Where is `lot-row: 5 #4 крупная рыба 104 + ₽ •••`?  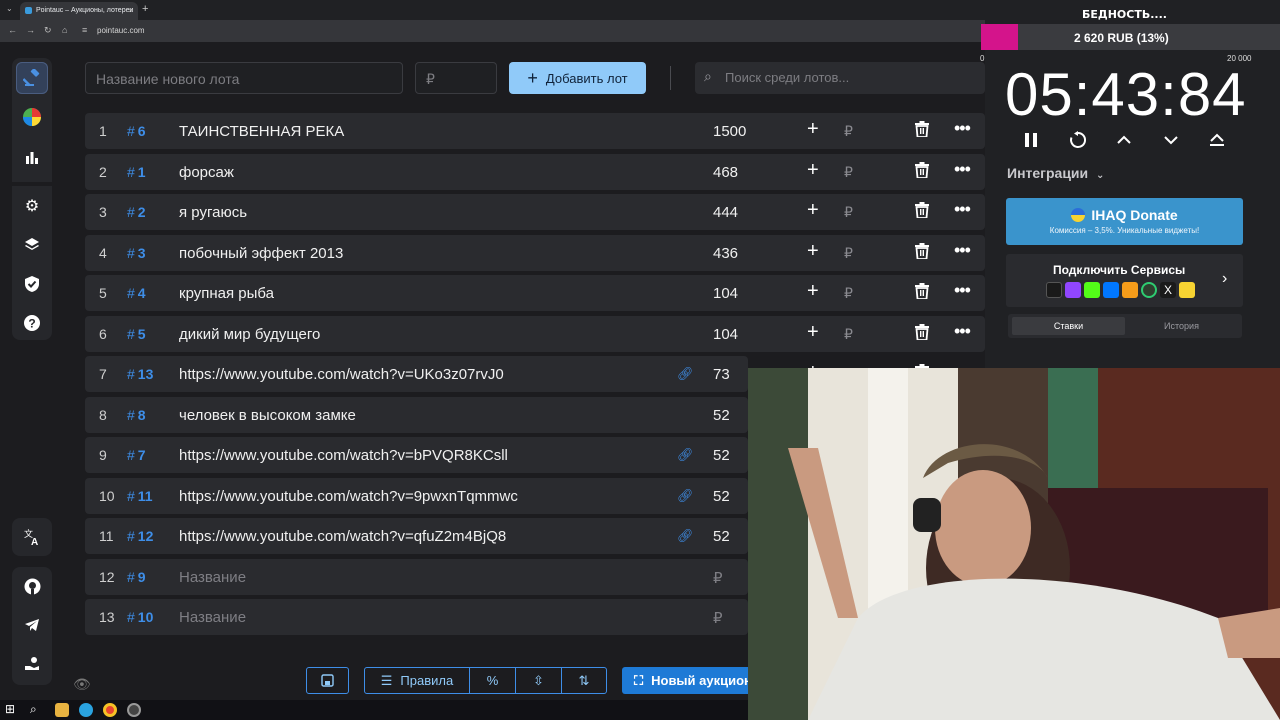
lot-row: 5 #4 крупная рыба 104 + ₽ ••• is located at coordinates (535, 293).